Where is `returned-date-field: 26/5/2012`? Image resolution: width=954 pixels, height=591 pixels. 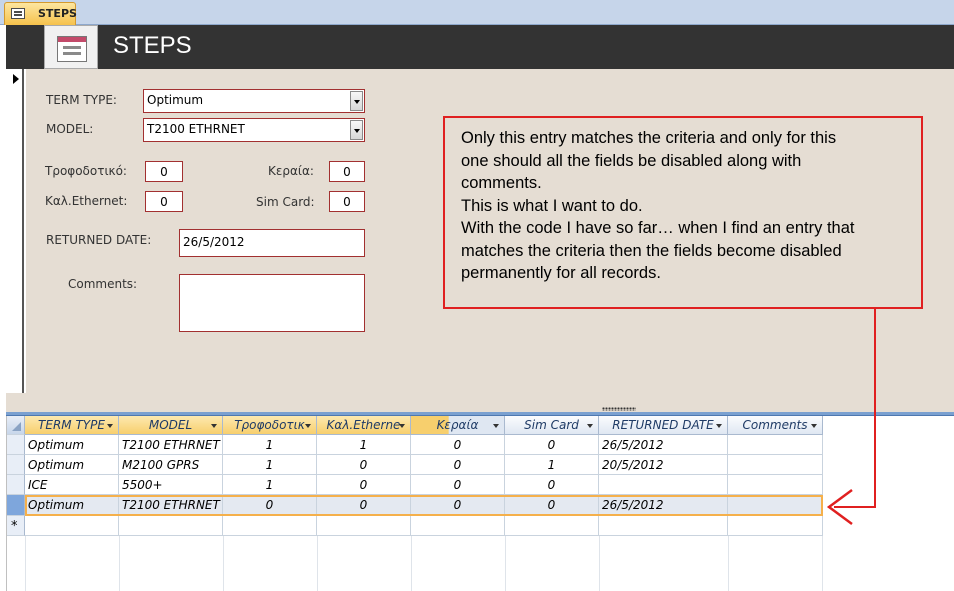
returned-date-field: 26/5/2012 is located at coordinates (272, 243).